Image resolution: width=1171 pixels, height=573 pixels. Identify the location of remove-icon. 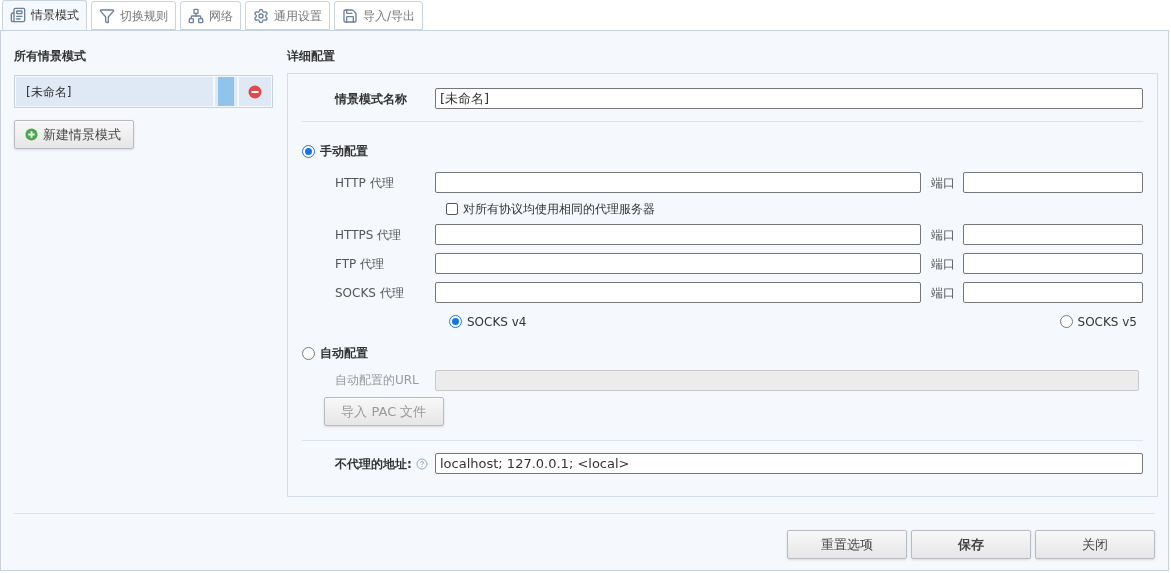
(255, 91).